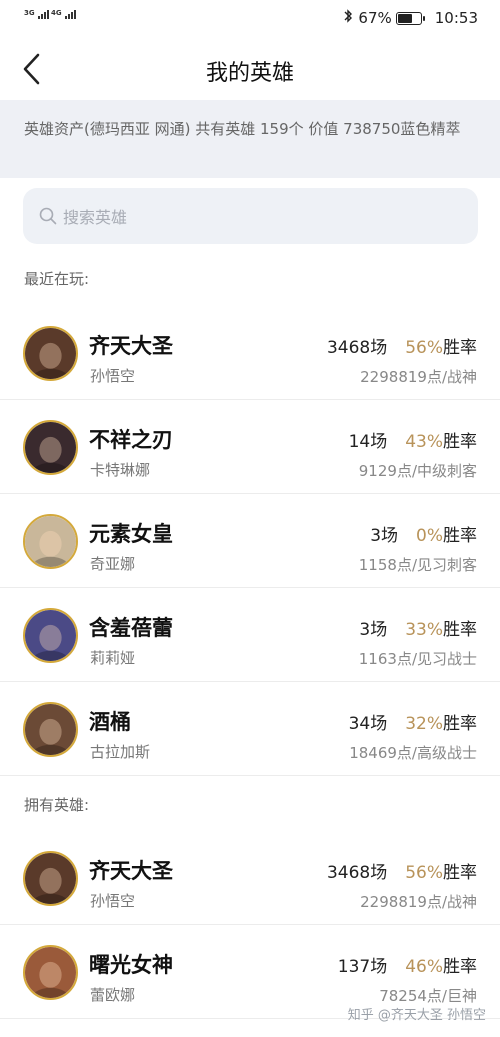  I want to click on hero-points: 18469点/高级战士, so click(413, 753).